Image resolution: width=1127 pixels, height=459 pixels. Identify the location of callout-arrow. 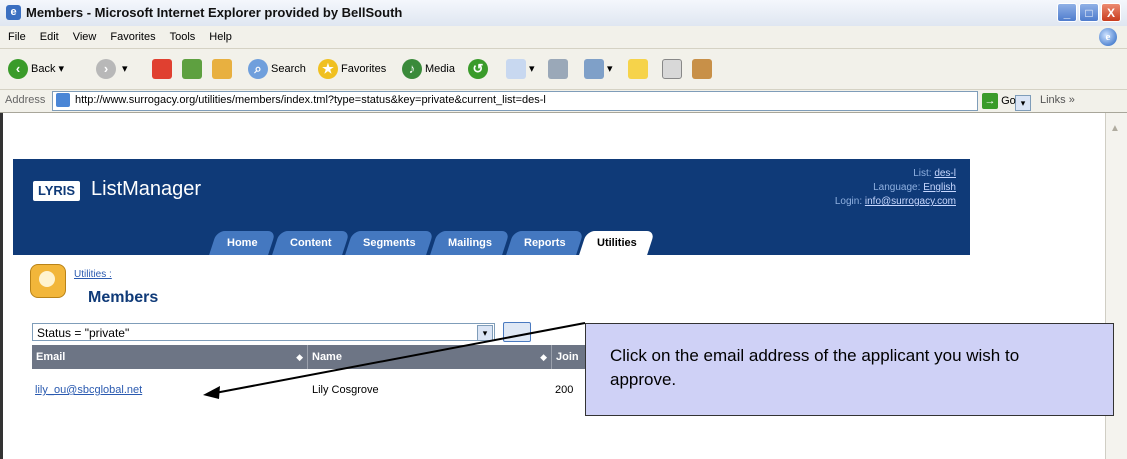
(394, 360).